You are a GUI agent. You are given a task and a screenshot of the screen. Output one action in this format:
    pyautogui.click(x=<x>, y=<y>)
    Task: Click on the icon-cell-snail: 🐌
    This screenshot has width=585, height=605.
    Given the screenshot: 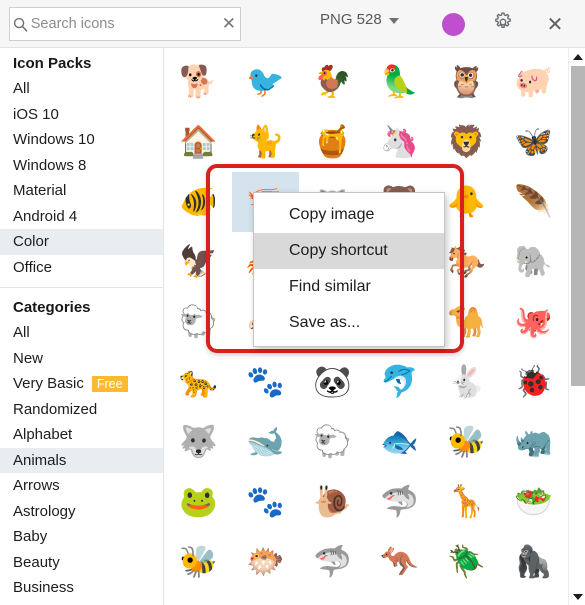 What is the action you would take?
    pyautogui.click(x=332, y=502)
    